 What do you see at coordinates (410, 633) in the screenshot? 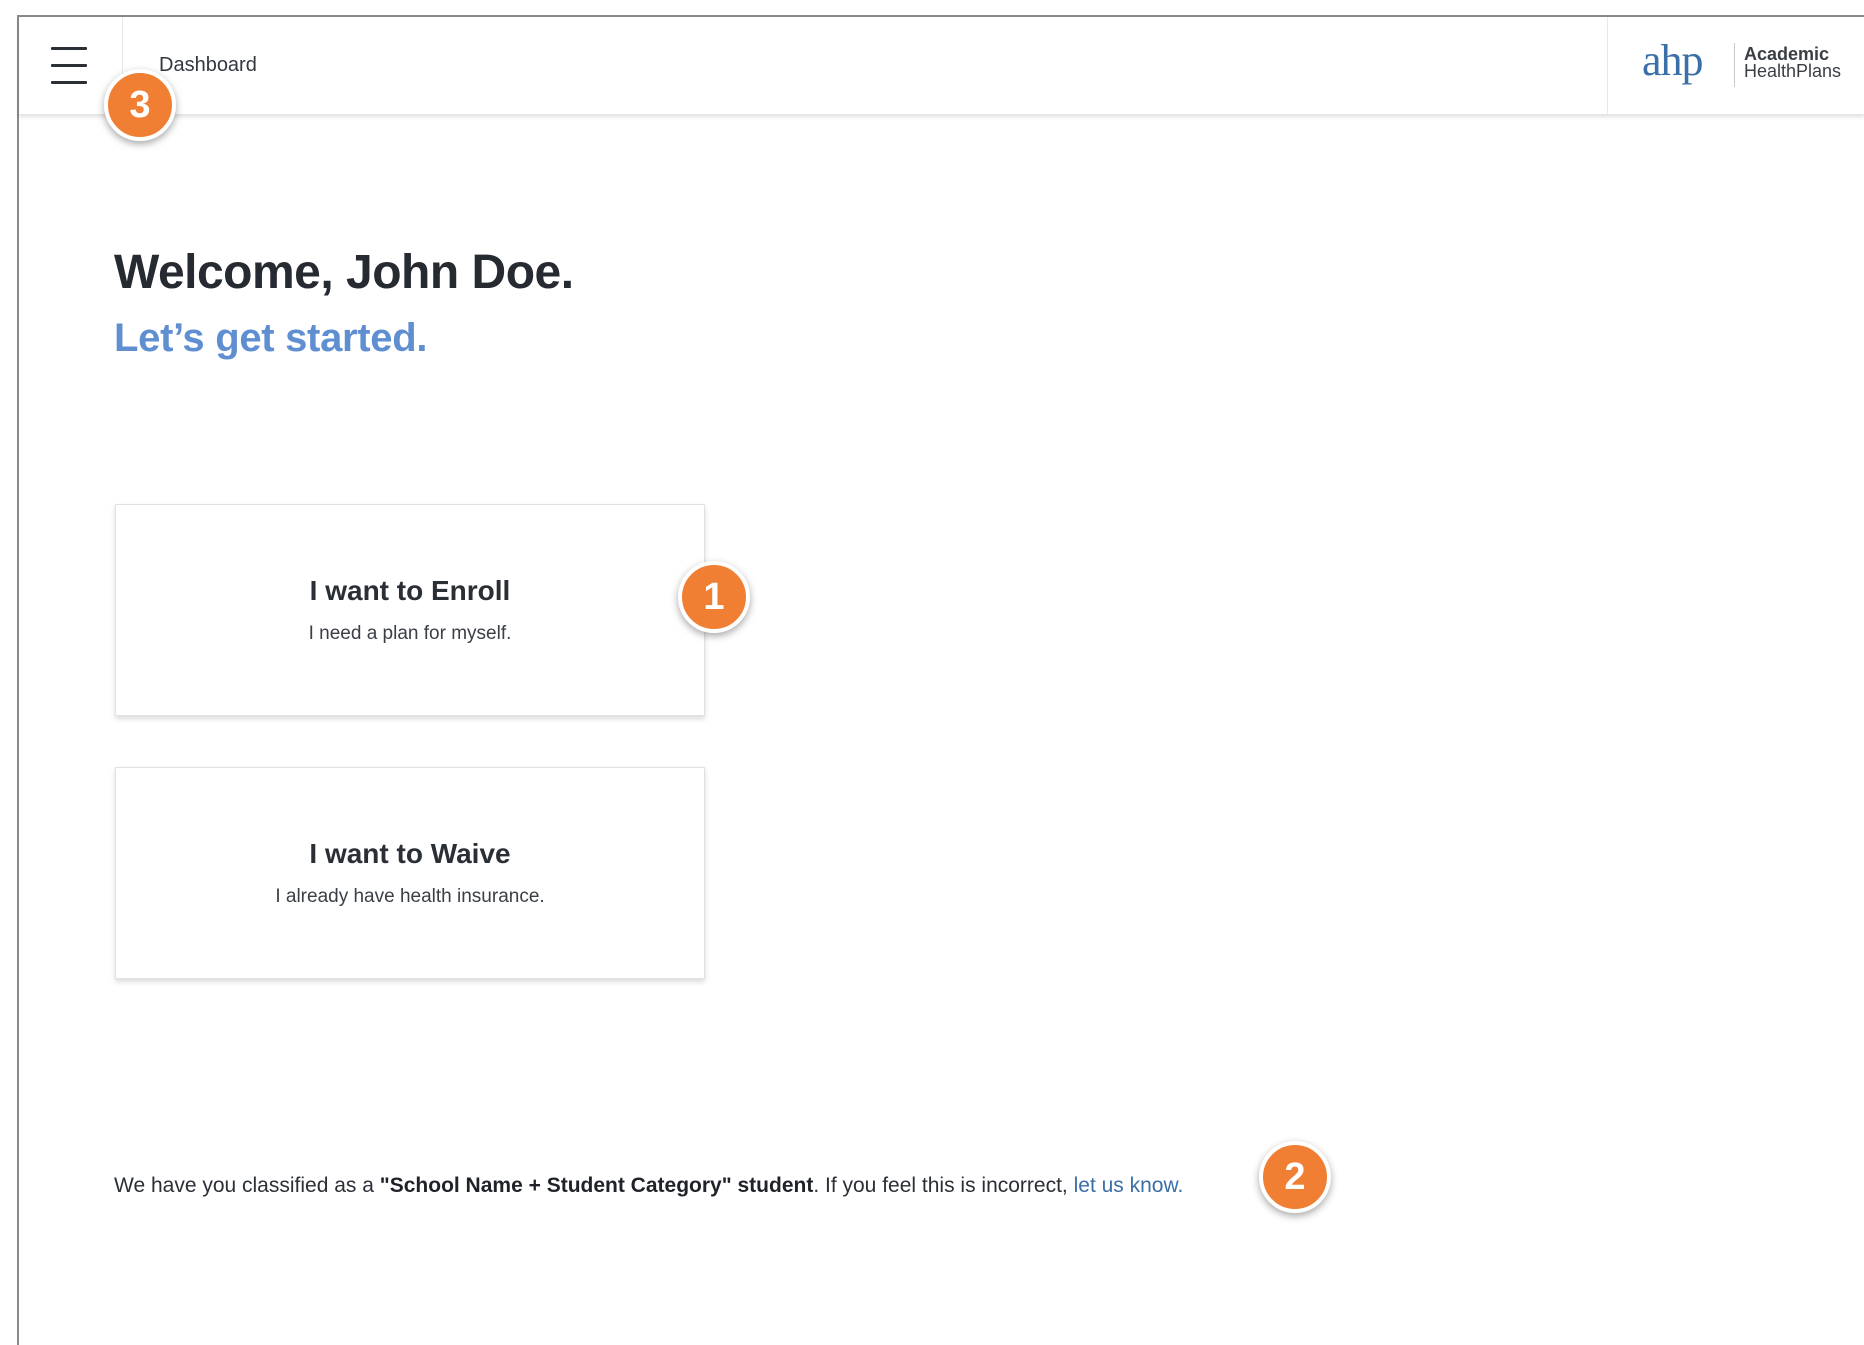
I see `enroll-card-description: I need a plan for myself.` at bounding box center [410, 633].